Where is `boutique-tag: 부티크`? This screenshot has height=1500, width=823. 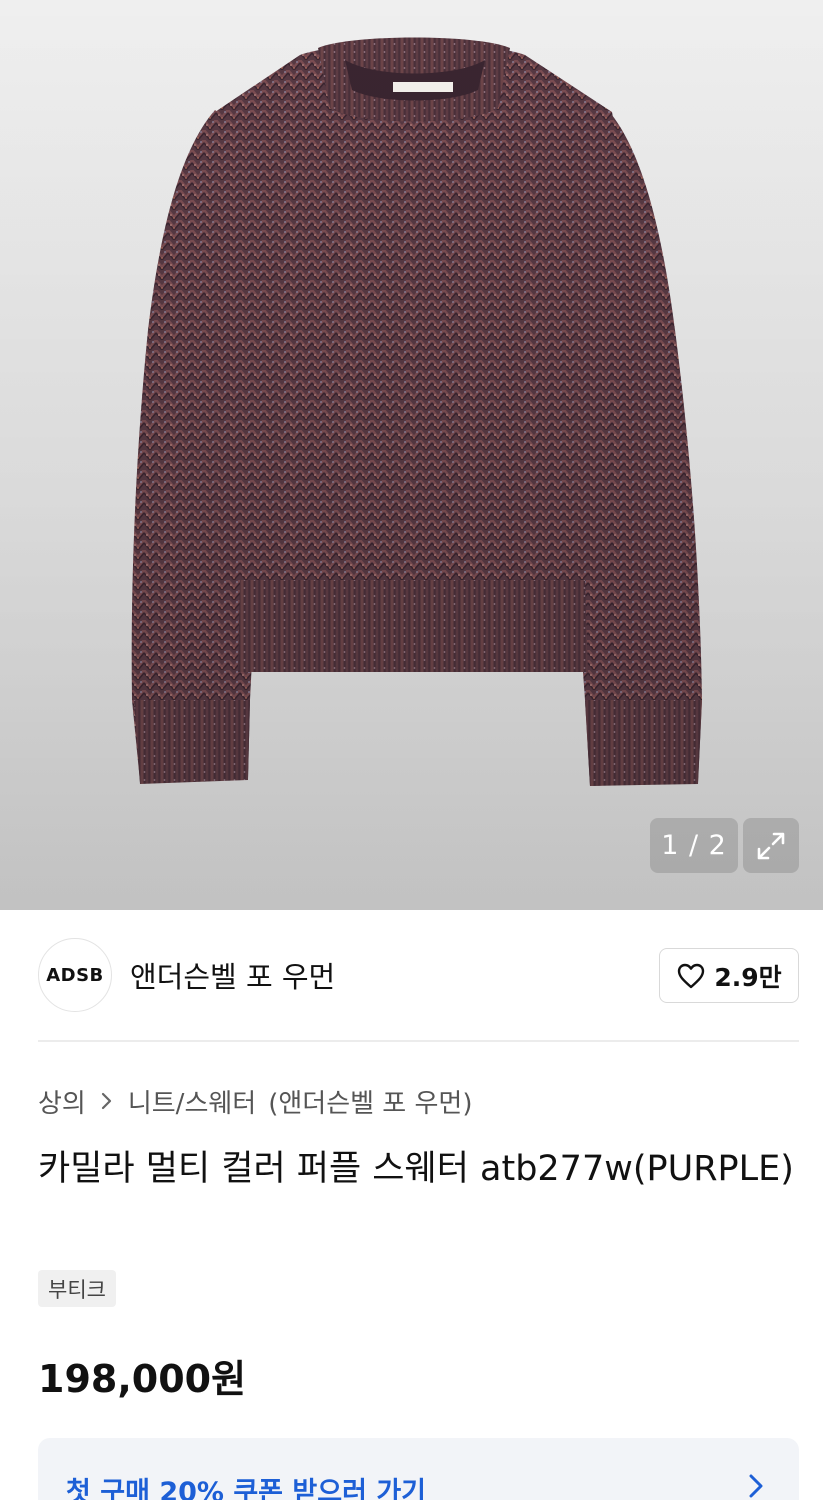
boutique-tag: 부티크 is located at coordinates (77, 1288).